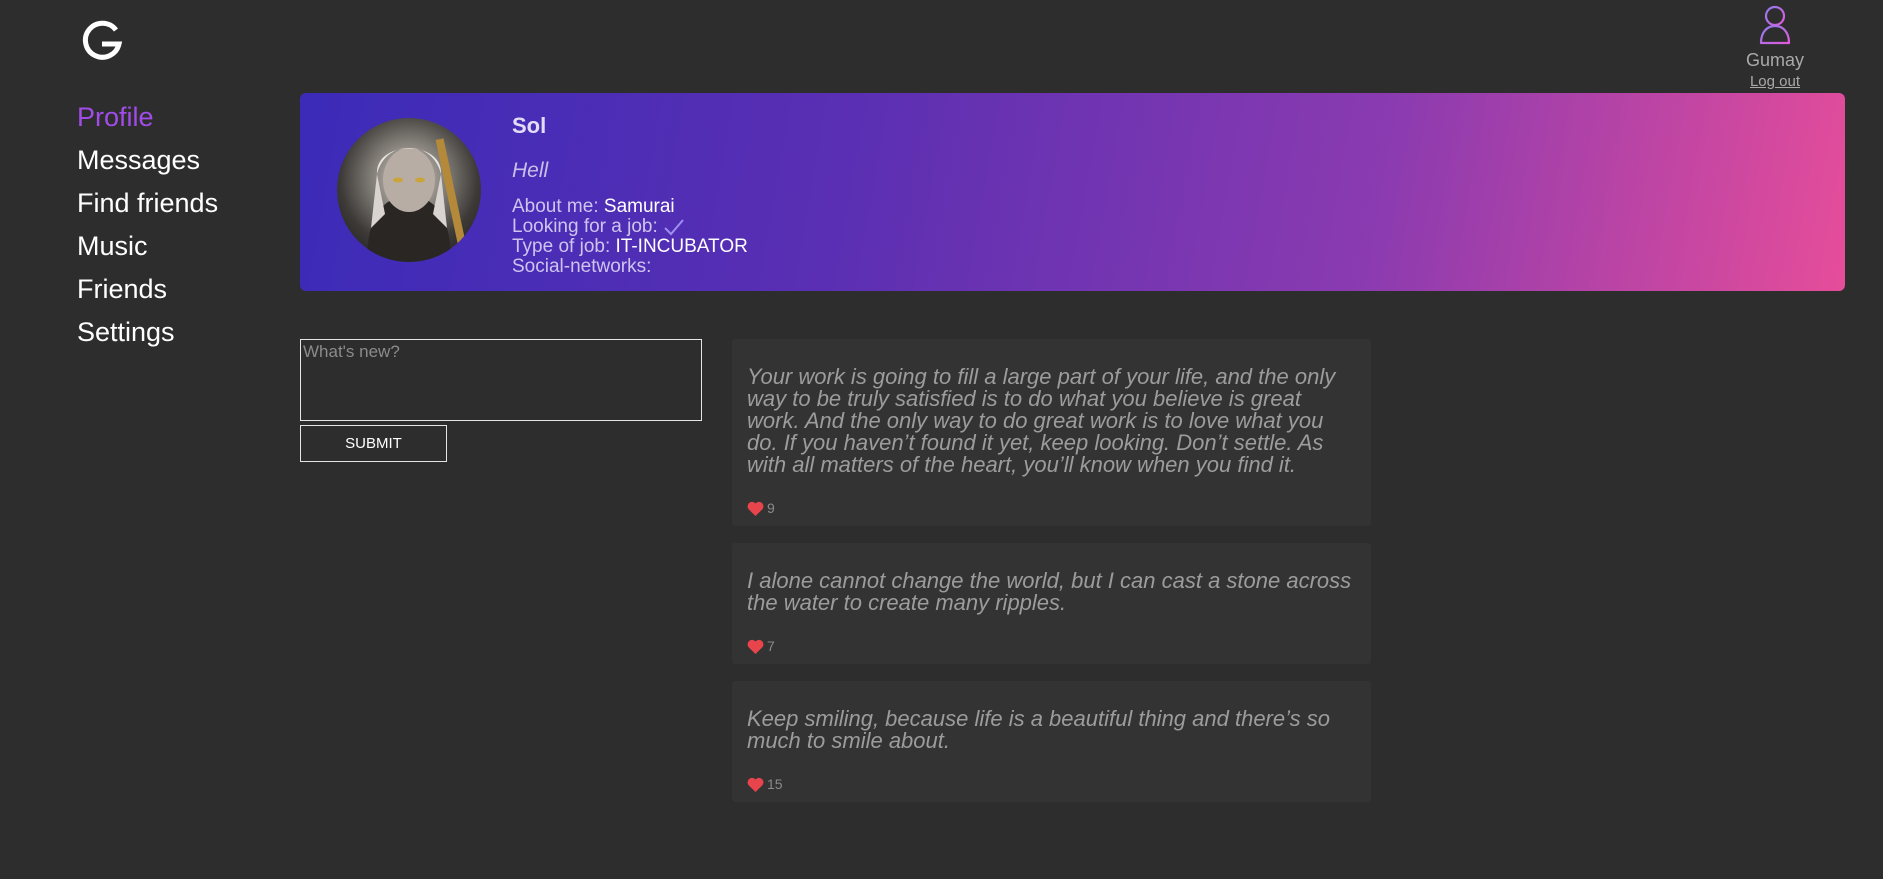  I want to click on looking-for-job-row: Looking for a job:, so click(630, 227).